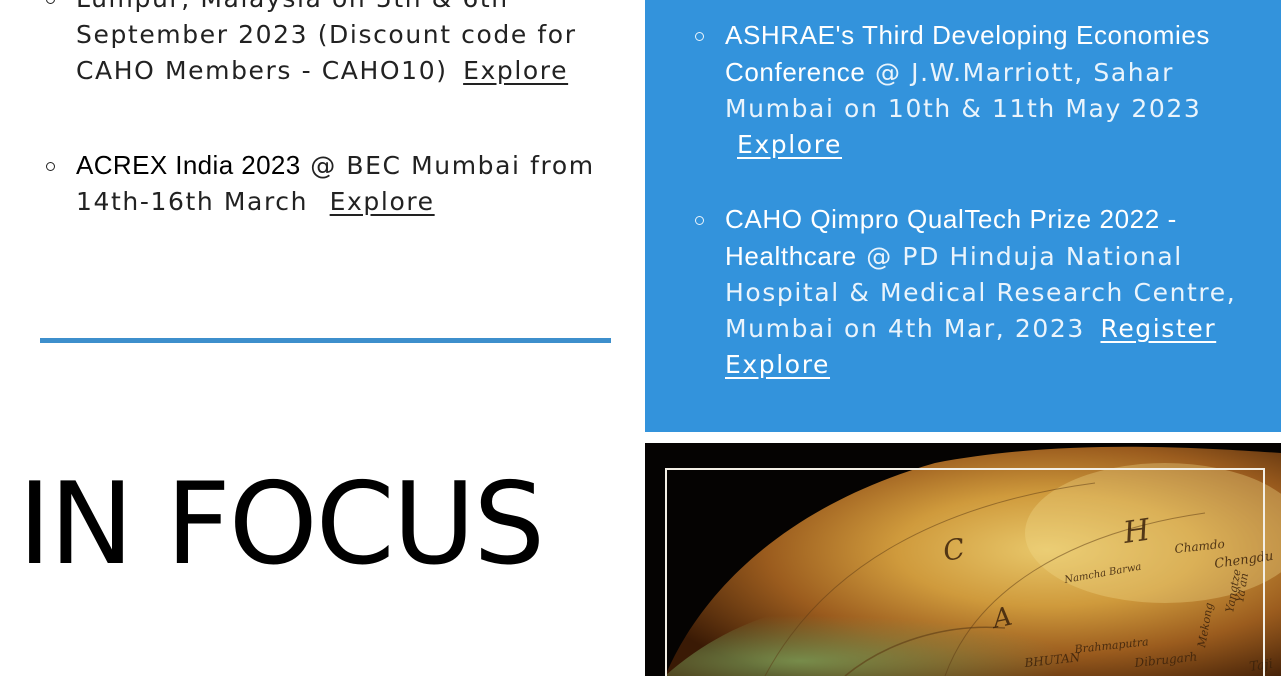 This screenshot has height=676, width=1281. What do you see at coordinates (281, 524) in the screenshot?
I see `section-heading: IN FOCUS` at bounding box center [281, 524].